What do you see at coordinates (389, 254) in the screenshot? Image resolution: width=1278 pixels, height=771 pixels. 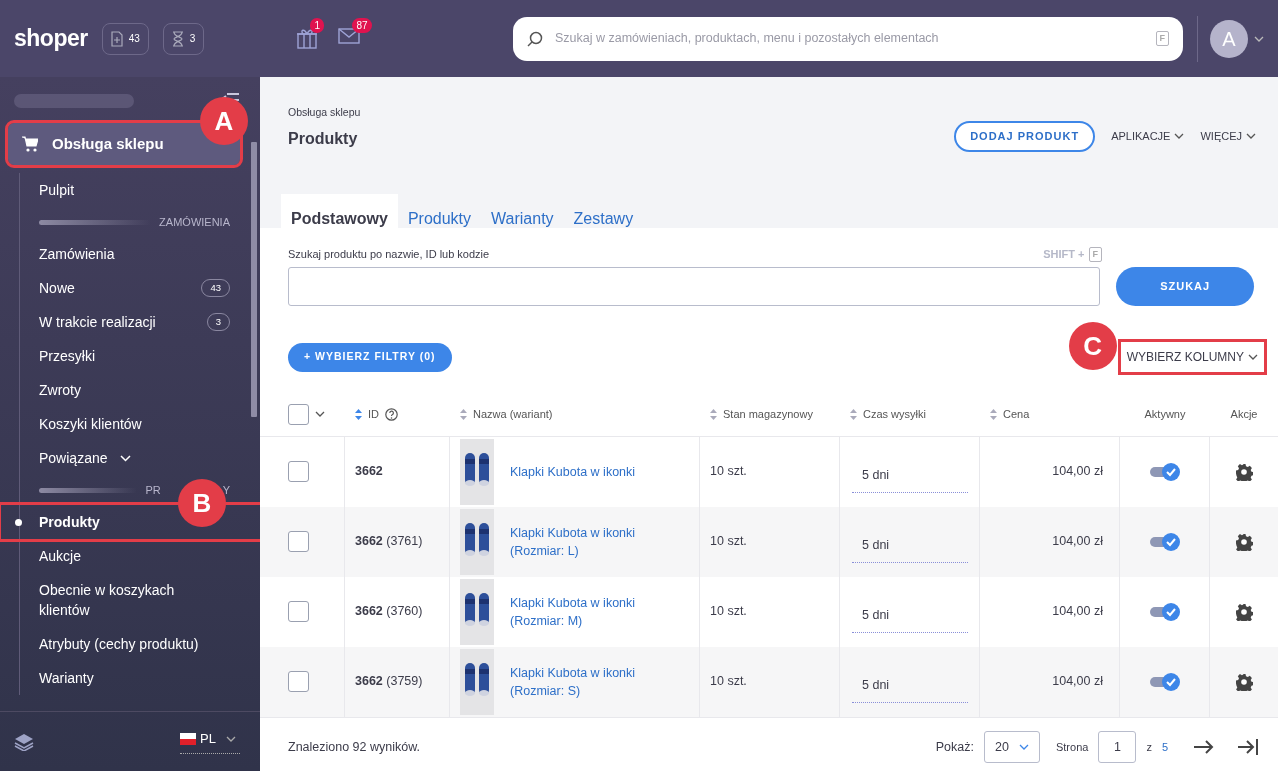 I see `search-label: Szukaj produktu po nazwie, ID lub kodzie` at bounding box center [389, 254].